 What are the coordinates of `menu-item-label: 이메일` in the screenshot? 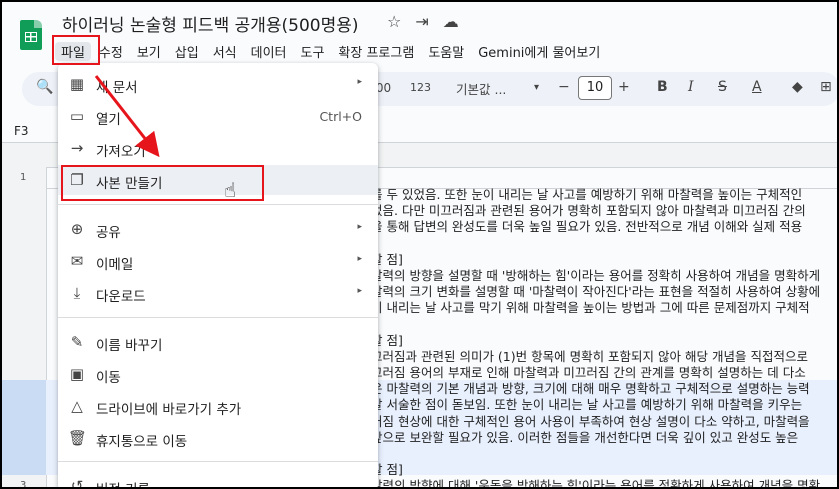 It's located at (115, 265).